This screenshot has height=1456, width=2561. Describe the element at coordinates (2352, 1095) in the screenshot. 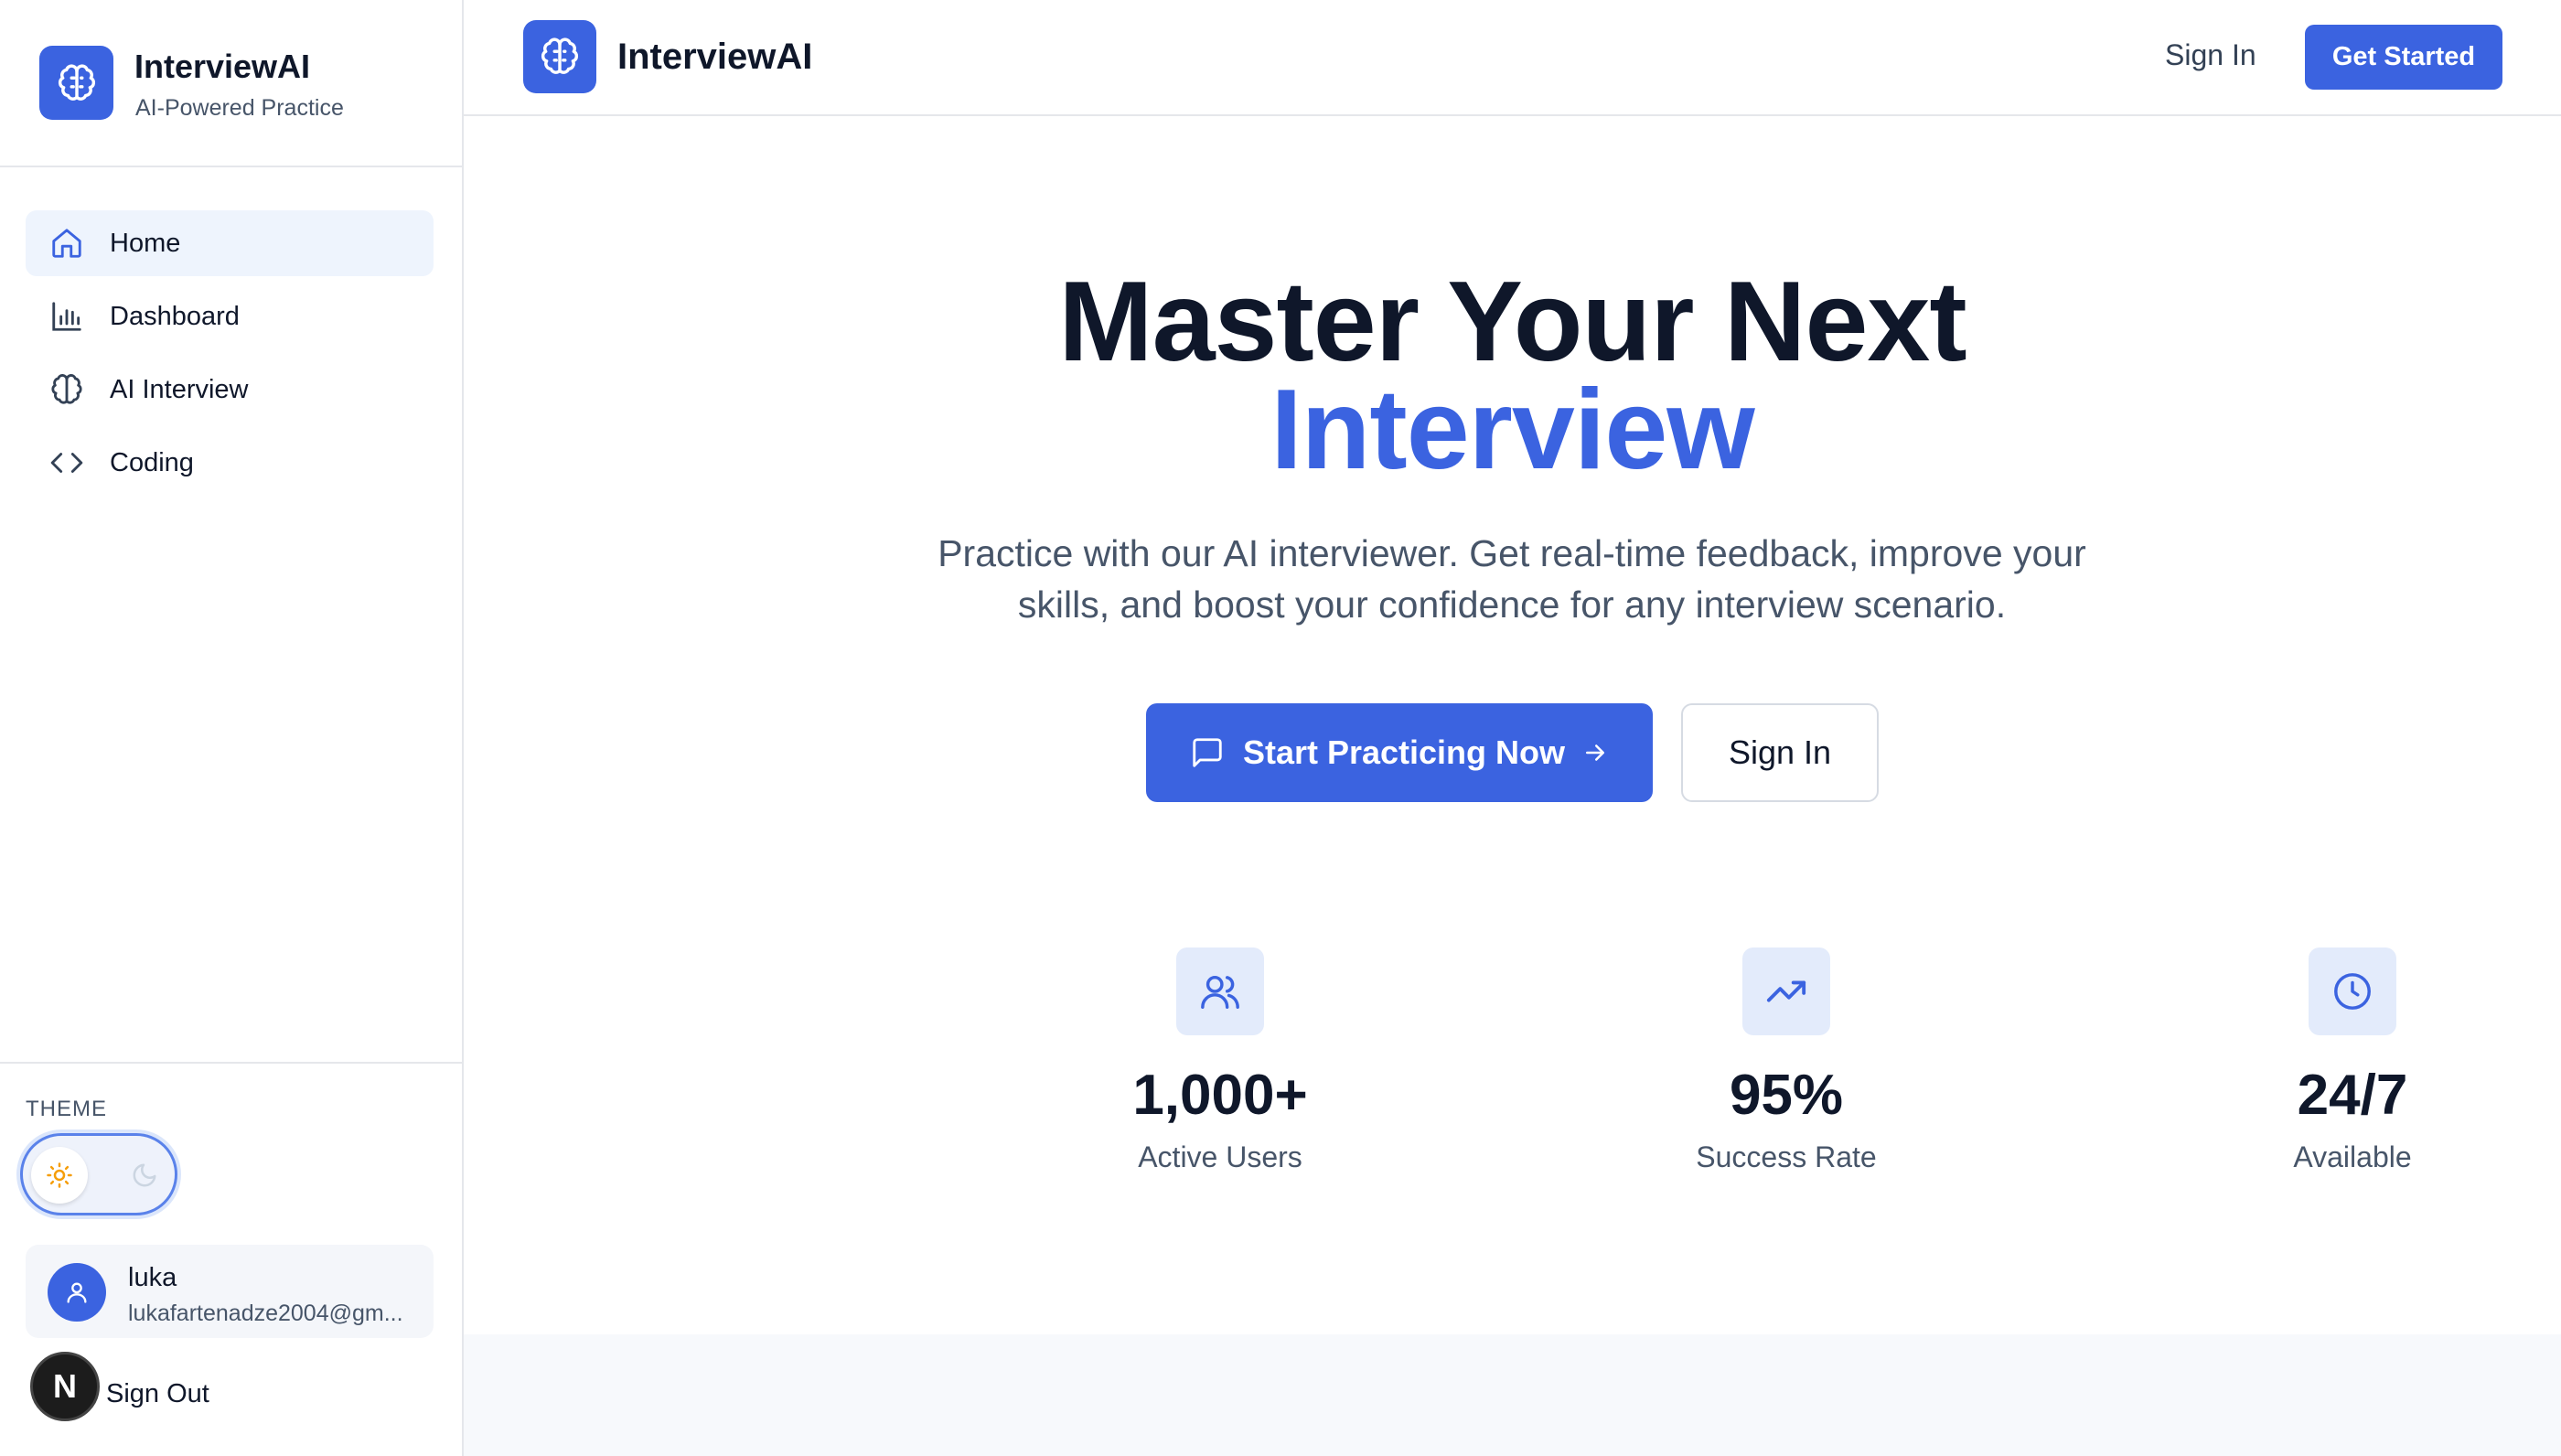

I see `stat-value: 24/7` at that location.